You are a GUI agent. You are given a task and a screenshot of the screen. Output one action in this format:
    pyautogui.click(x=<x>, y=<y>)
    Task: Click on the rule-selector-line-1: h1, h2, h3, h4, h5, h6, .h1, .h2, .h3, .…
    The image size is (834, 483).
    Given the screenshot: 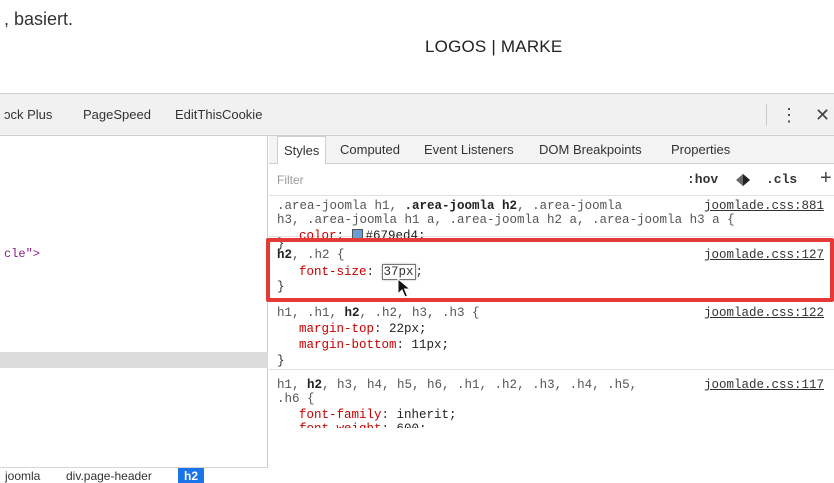 What is the action you would take?
    pyautogui.click(x=457, y=385)
    